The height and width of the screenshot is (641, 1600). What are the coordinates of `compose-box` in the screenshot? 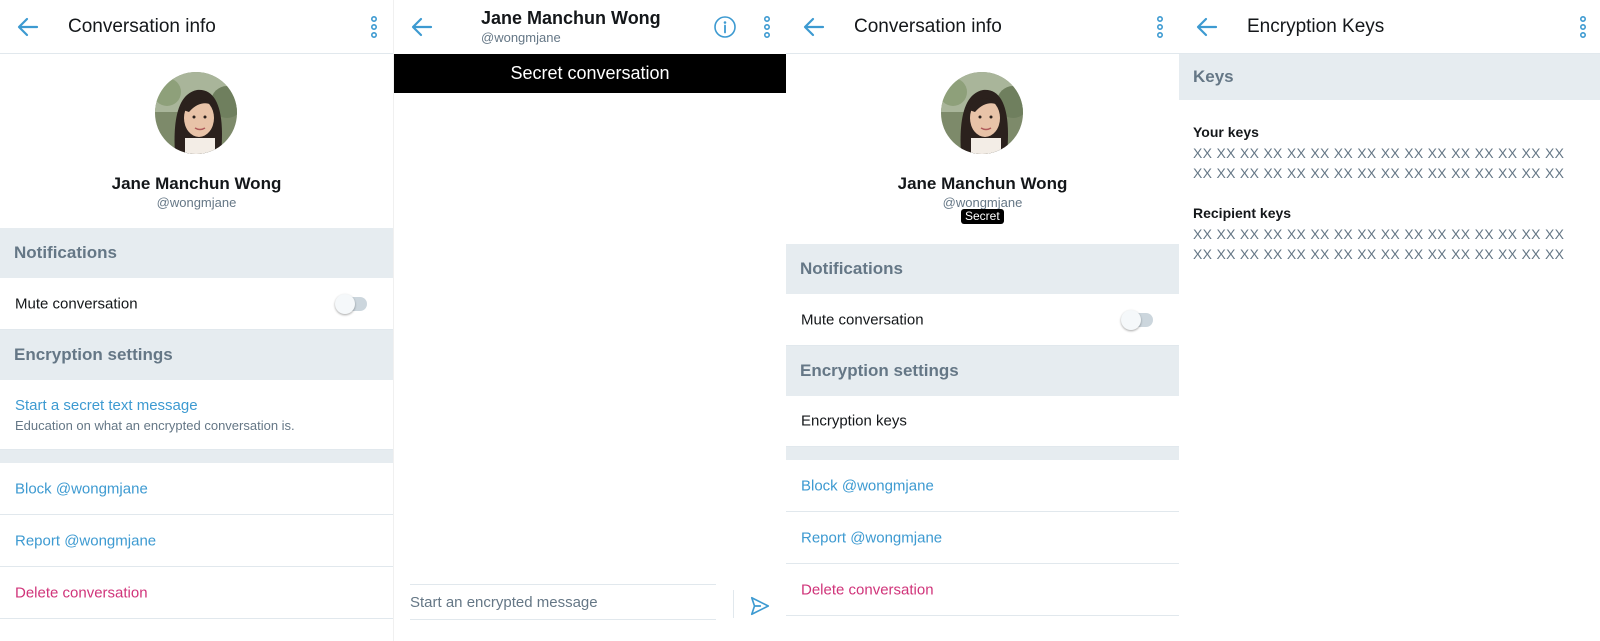 It's located at (563, 602).